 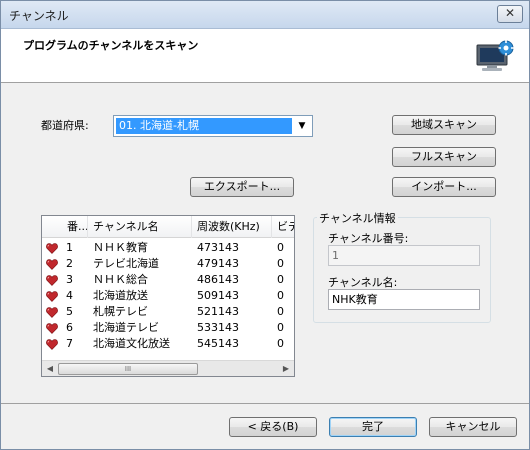 What do you see at coordinates (357, 218) in the screenshot?
I see `channel-info-legend: チャンネル情報` at bounding box center [357, 218].